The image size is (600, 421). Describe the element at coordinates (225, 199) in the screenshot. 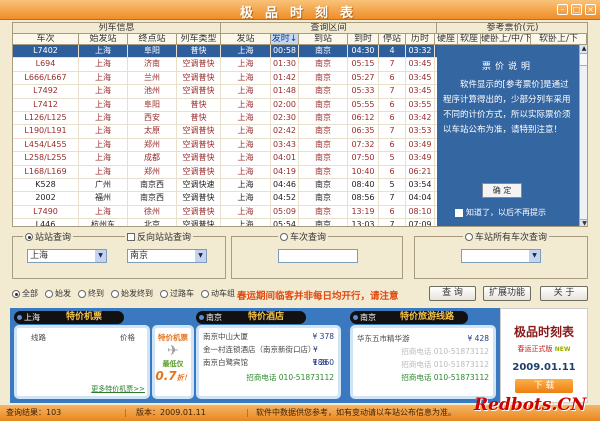

I see `table-row: 2002 福州 南京西 空调普快 上海 04:52 南京 08:56 7 04:04` at that location.